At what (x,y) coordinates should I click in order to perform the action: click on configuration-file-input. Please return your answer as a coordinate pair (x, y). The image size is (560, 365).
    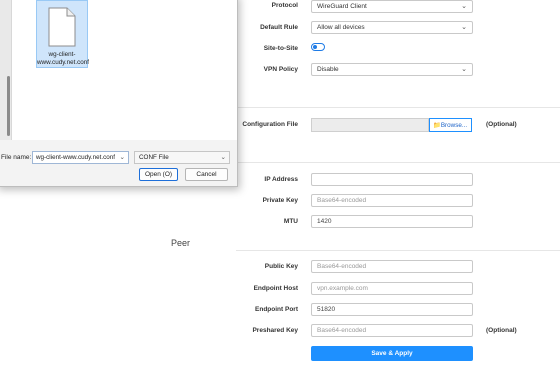
    Looking at the image, I should click on (370, 125).